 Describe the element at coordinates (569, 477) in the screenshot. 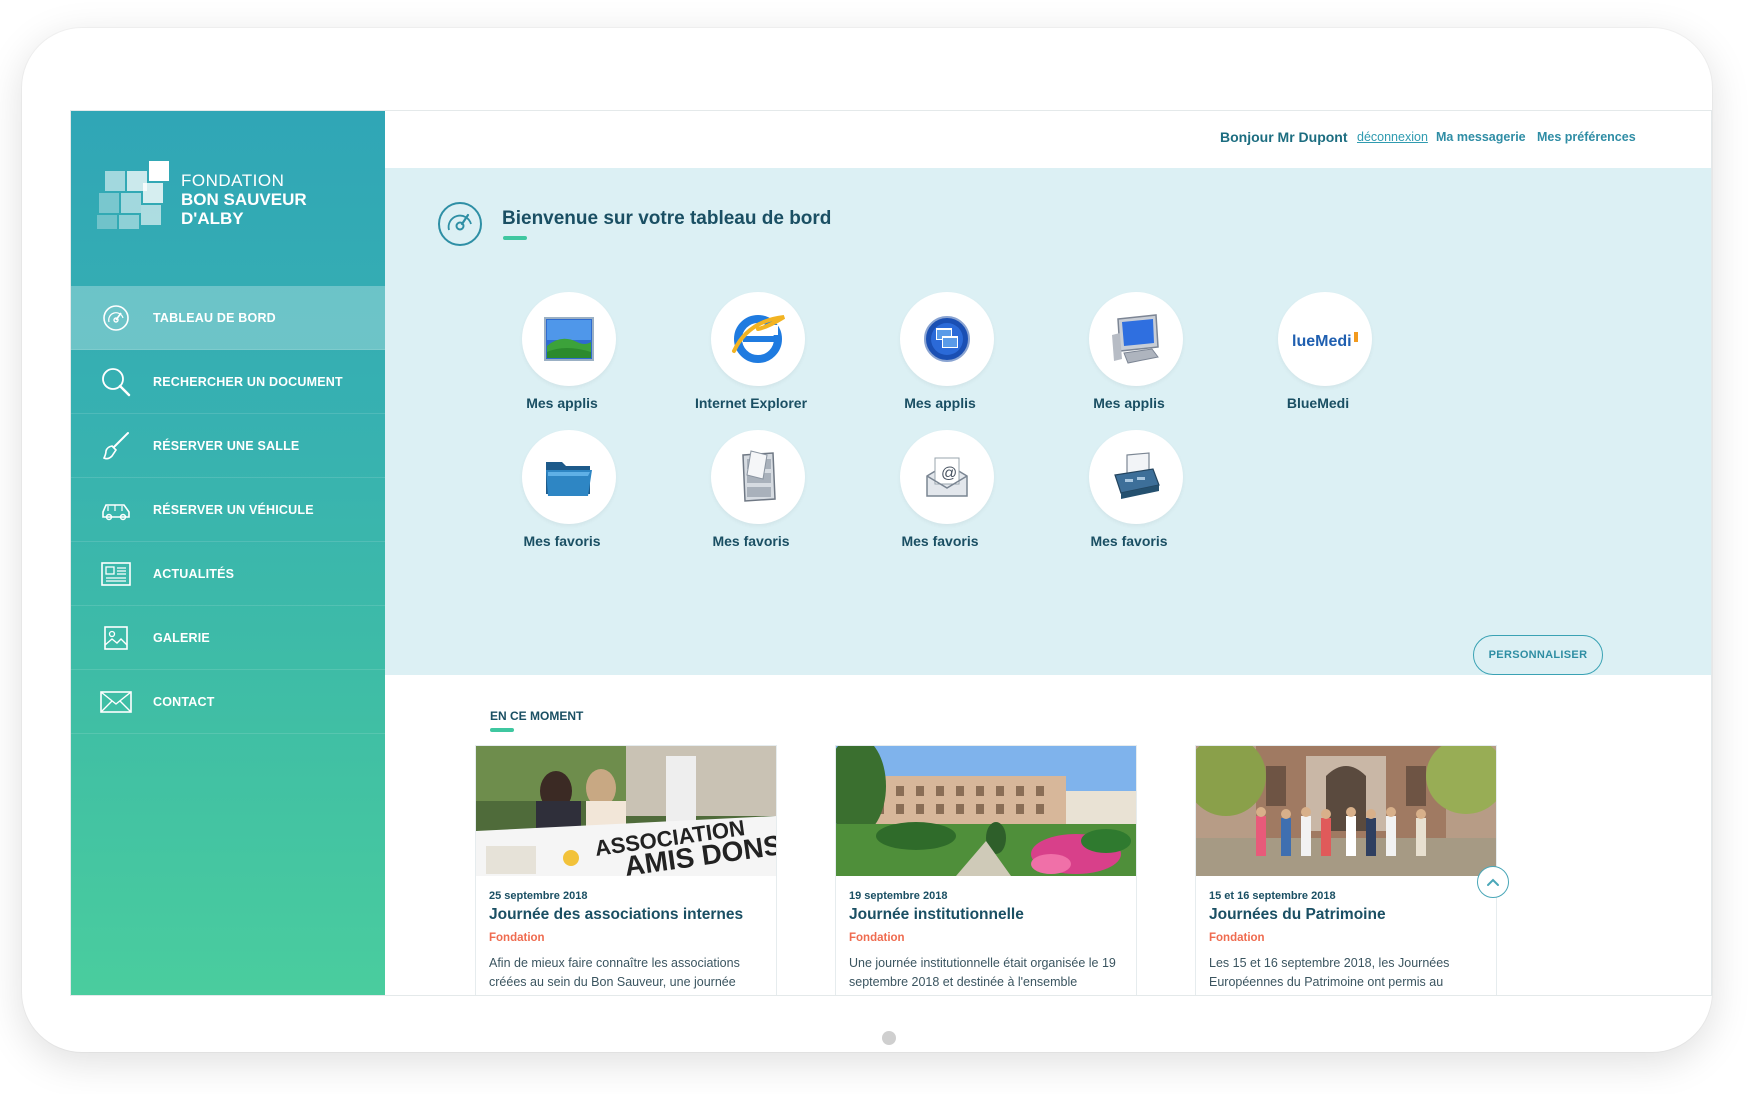

I see `folder-icon` at that location.